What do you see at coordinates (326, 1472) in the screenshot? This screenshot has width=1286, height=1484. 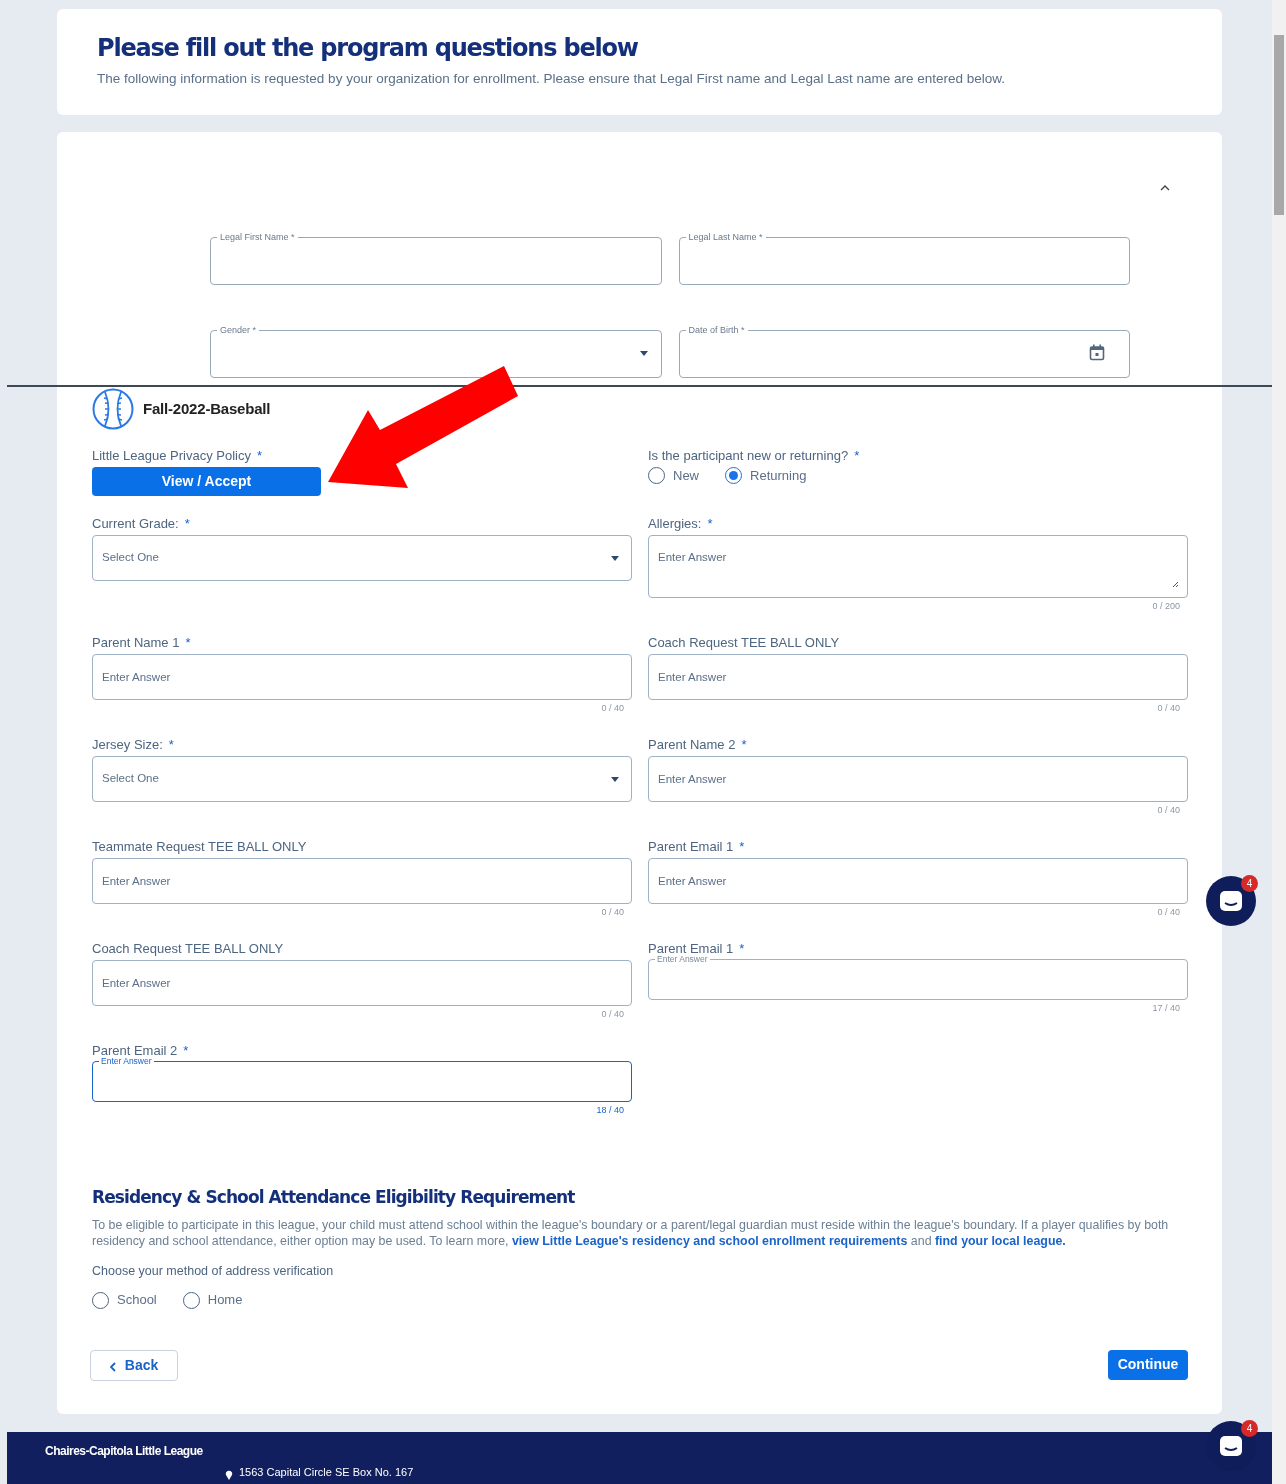 I see `footer-address: 1563 Capital Circle SE Box No. 167` at bounding box center [326, 1472].